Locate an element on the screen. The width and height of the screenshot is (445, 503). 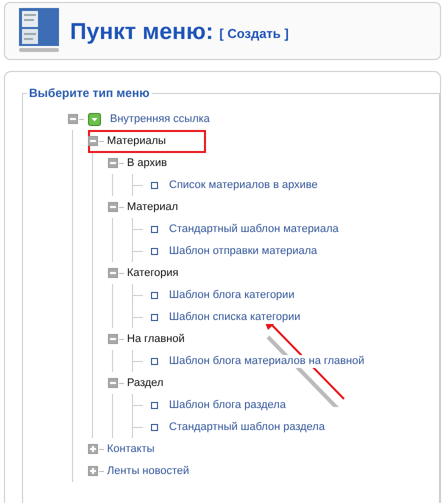
tree-link: Шаблон блога материалов на главной is located at coordinates (267, 361).